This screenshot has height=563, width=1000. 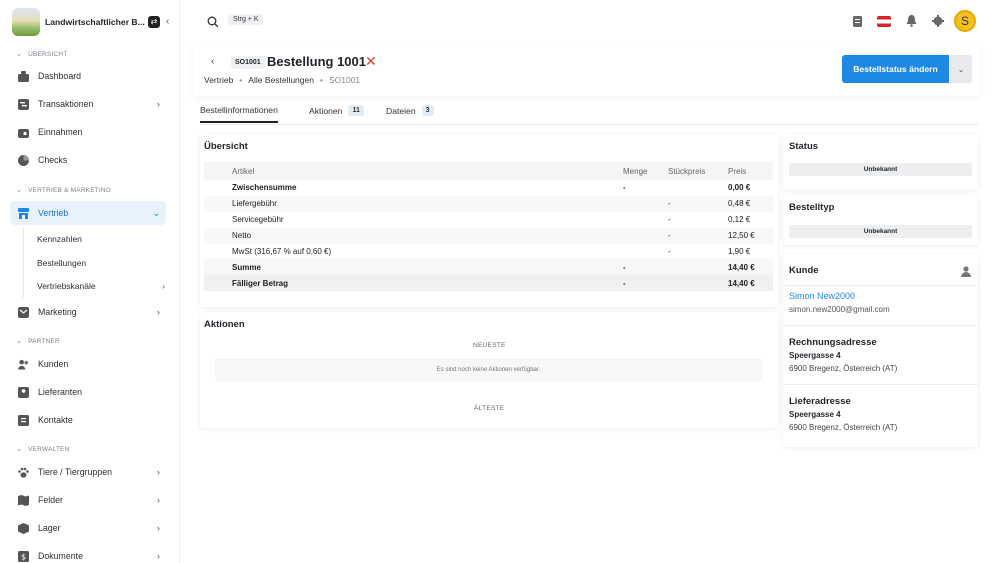 What do you see at coordinates (911, 21) in the screenshot?
I see `bell-icon` at bounding box center [911, 21].